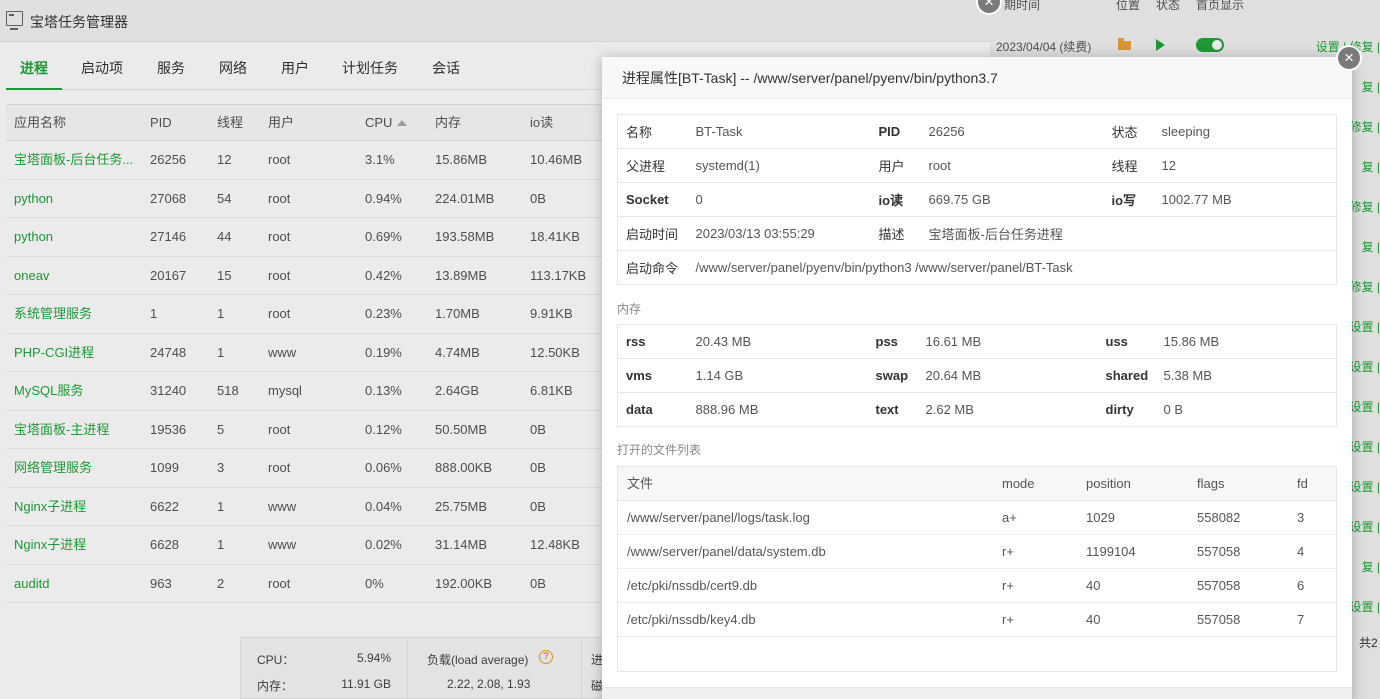 This screenshot has height=699, width=1380. What do you see at coordinates (34, 68) in the screenshot?
I see `tab-processes: 进程` at bounding box center [34, 68].